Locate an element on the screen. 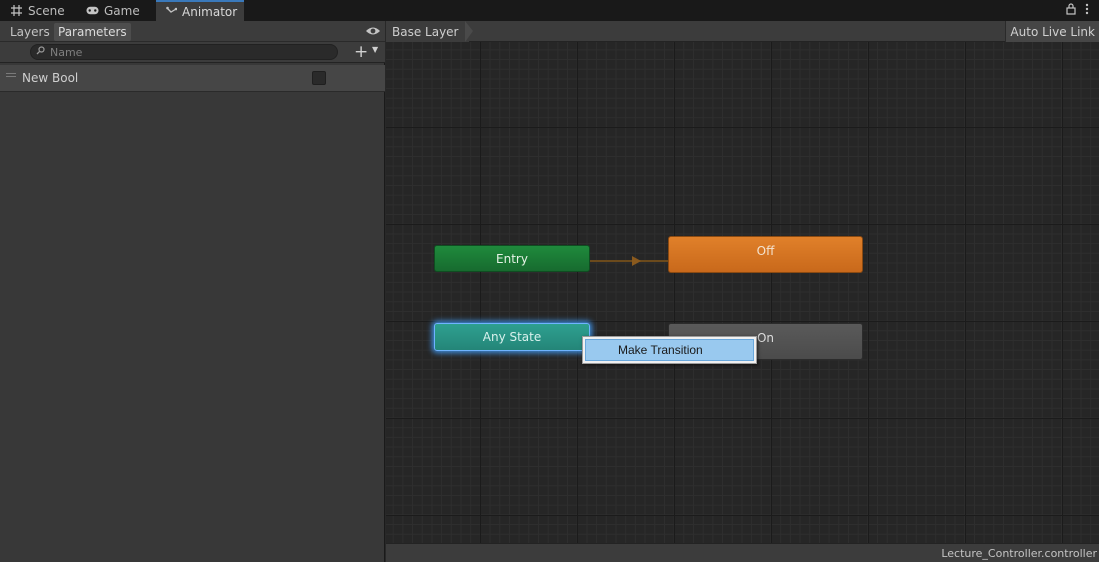 The image size is (1099, 562). search-input is located at coordinates (185, 52).